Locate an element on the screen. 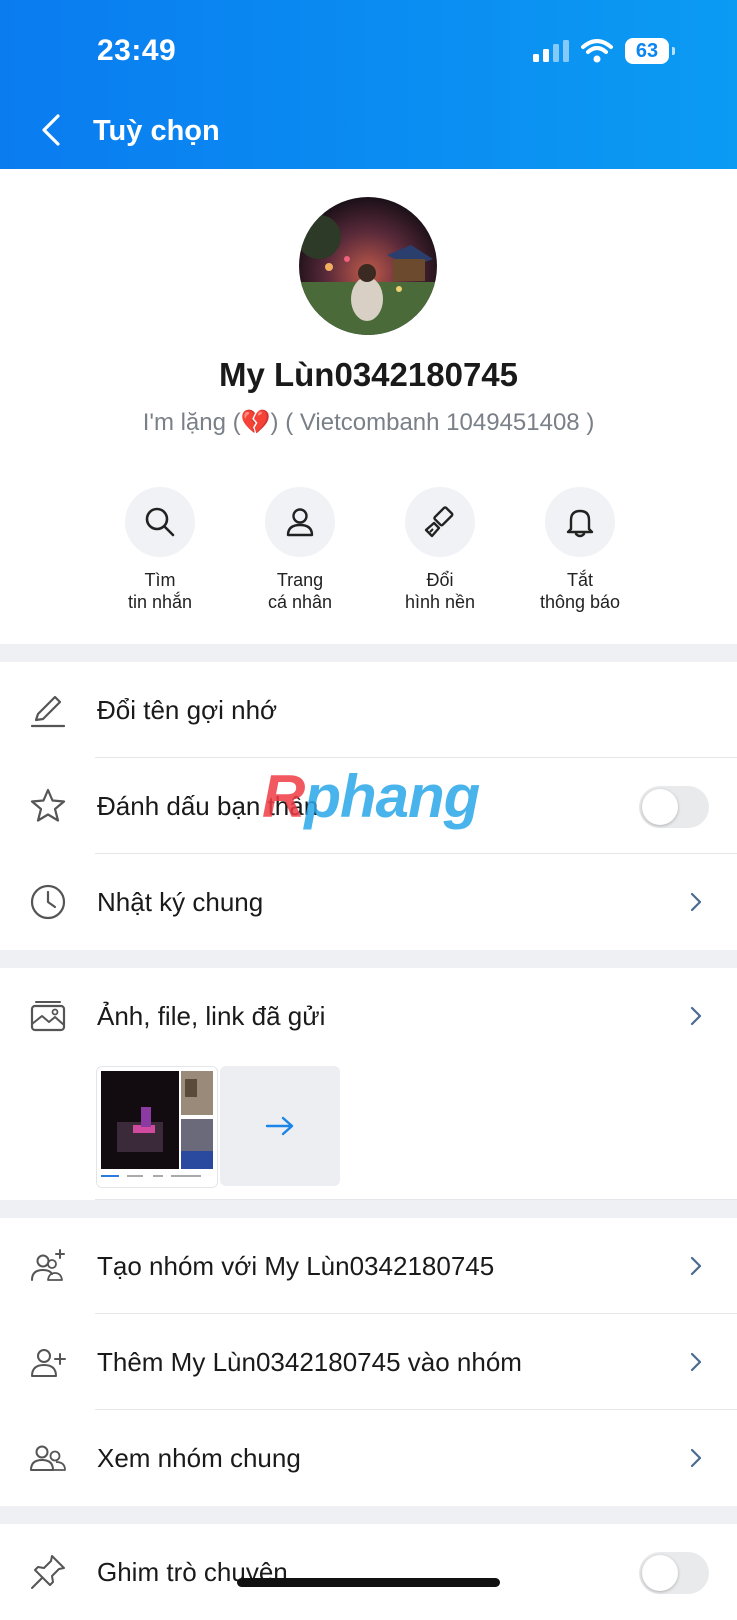 The width and height of the screenshot is (737, 1620). clock-icon is located at coordinates (48, 902).